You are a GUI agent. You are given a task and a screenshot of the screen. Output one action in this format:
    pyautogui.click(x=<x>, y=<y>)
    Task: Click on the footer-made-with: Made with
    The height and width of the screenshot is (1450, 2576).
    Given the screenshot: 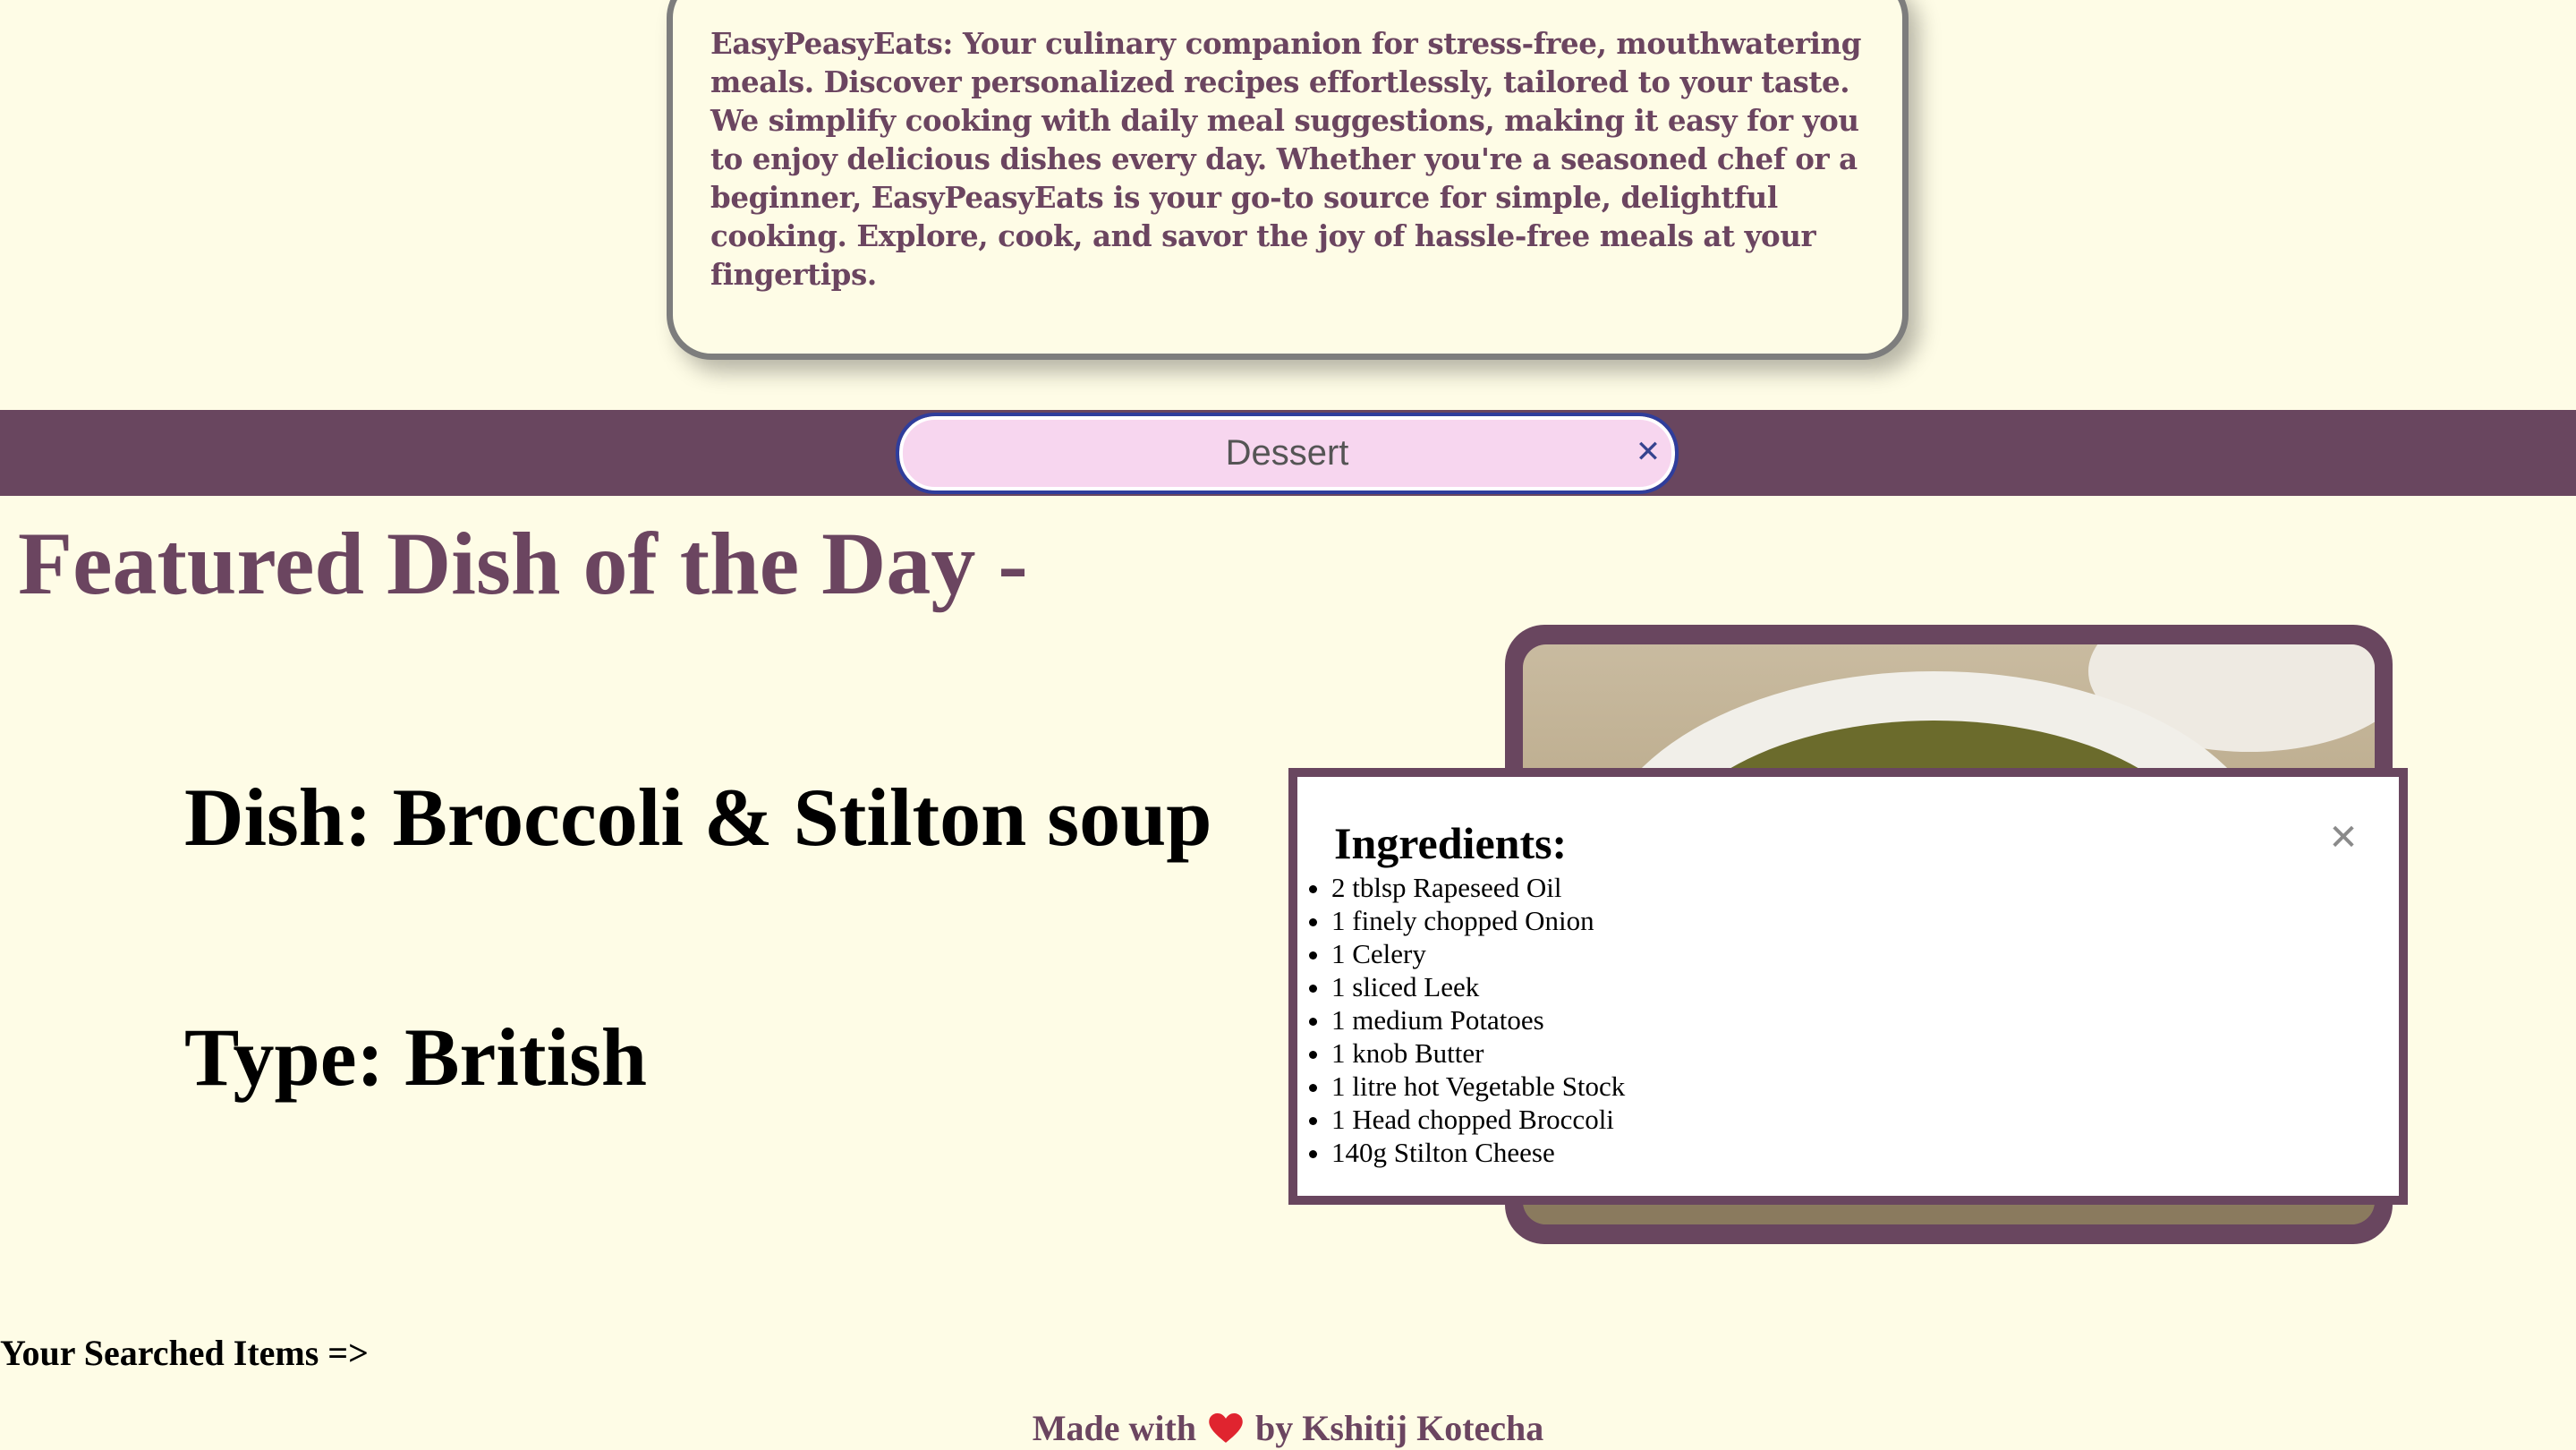 What is the action you would take?
    pyautogui.click(x=1114, y=1428)
    